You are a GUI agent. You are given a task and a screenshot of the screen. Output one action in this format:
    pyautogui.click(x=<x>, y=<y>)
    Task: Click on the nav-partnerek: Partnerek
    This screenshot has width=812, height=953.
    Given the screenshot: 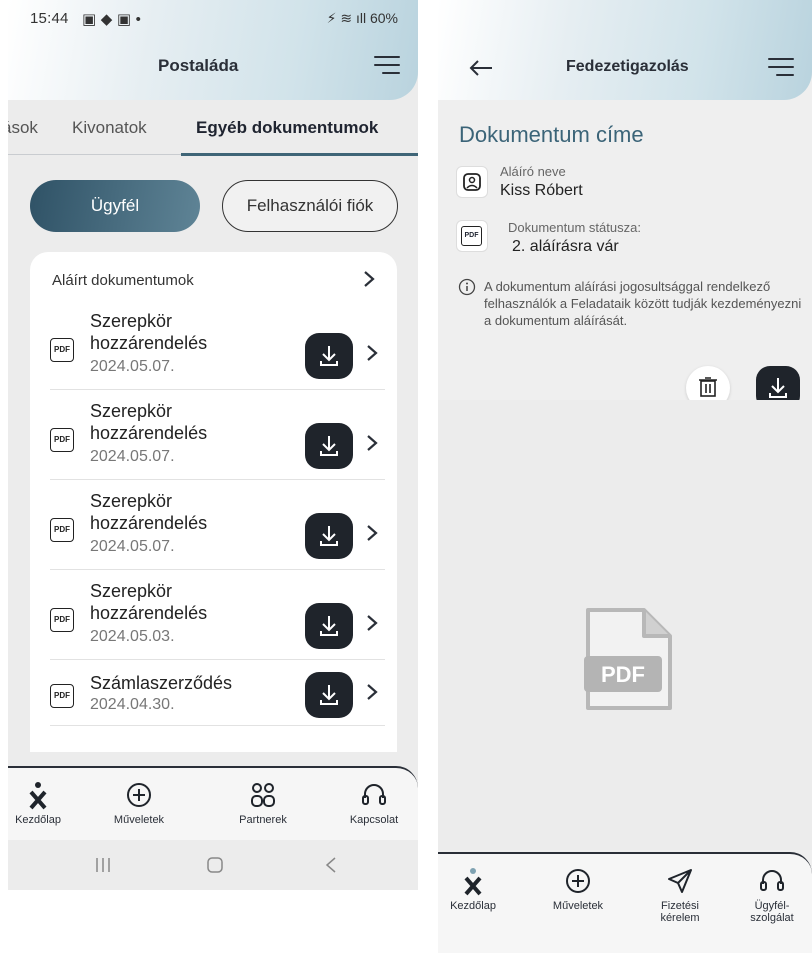 What is the action you would take?
    pyautogui.click(x=263, y=803)
    